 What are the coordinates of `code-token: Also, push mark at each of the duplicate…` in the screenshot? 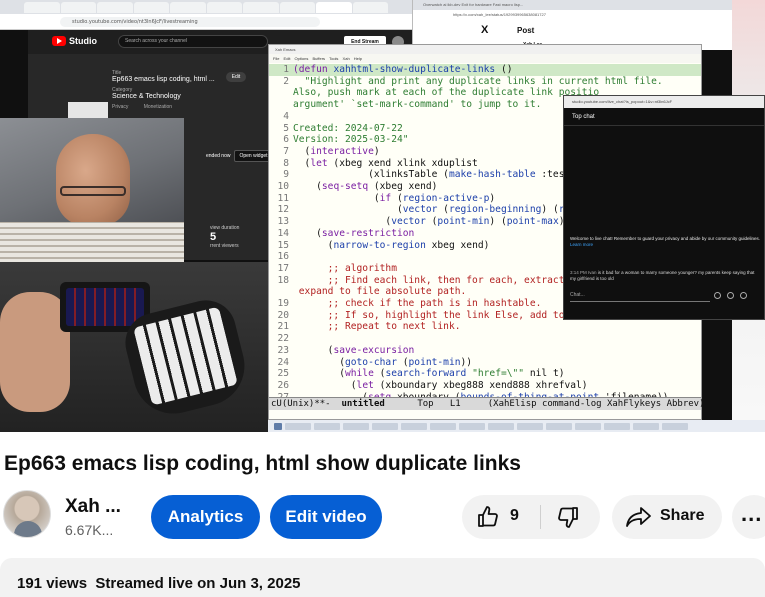 It's located at (446, 93).